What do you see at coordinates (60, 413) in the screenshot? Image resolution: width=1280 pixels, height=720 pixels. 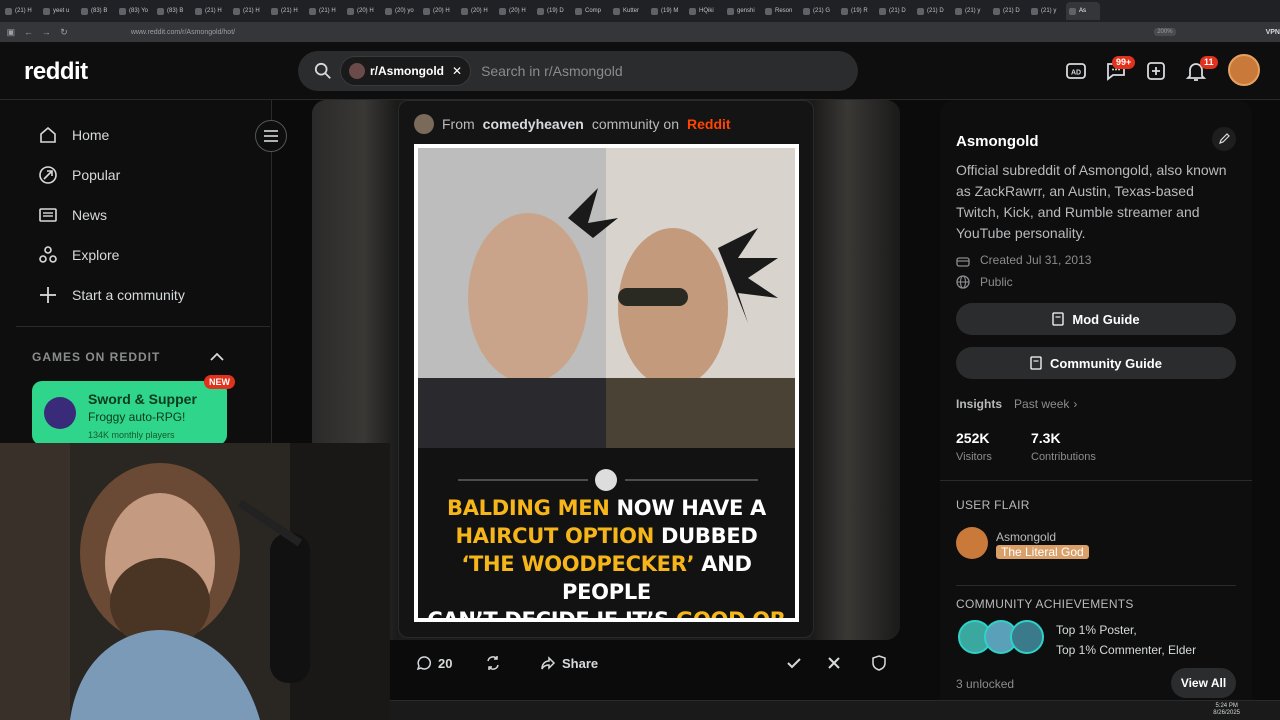 I see `game-icon` at bounding box center [60, 413].